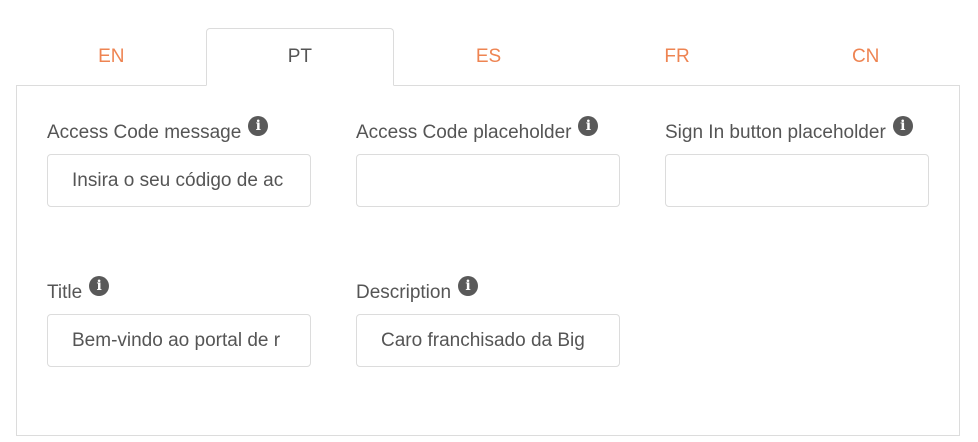 This screenshot has width=978, height=442. I want to click on access-code-placeholder-input, so click(488, 180).